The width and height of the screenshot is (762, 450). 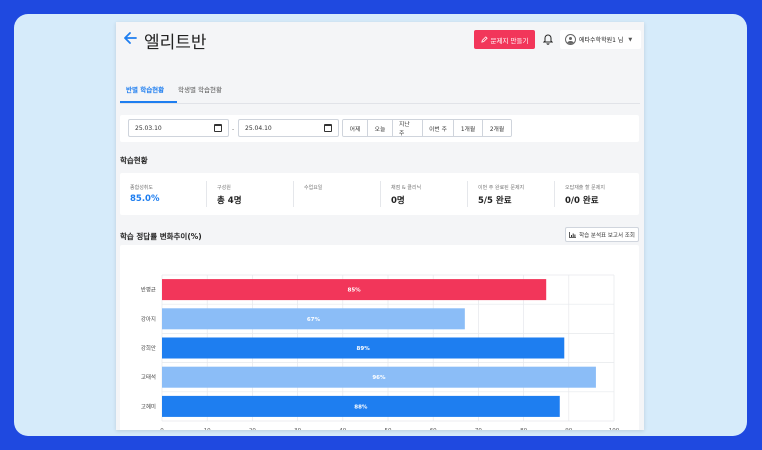 I want to click on bell-icon, so click(x=548, y=39).